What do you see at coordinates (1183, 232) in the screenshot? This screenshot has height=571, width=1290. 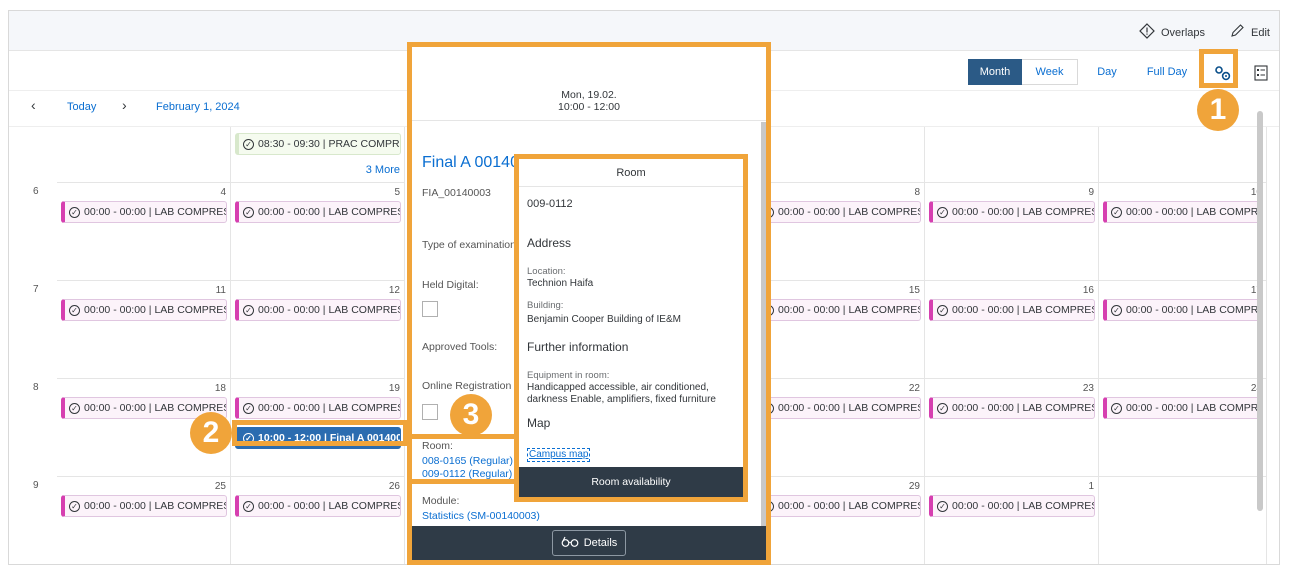 I see `day-cell: 10 ✓00:00 - 00:00 | LAB COMPRES` at bounding box center [1183, 232].